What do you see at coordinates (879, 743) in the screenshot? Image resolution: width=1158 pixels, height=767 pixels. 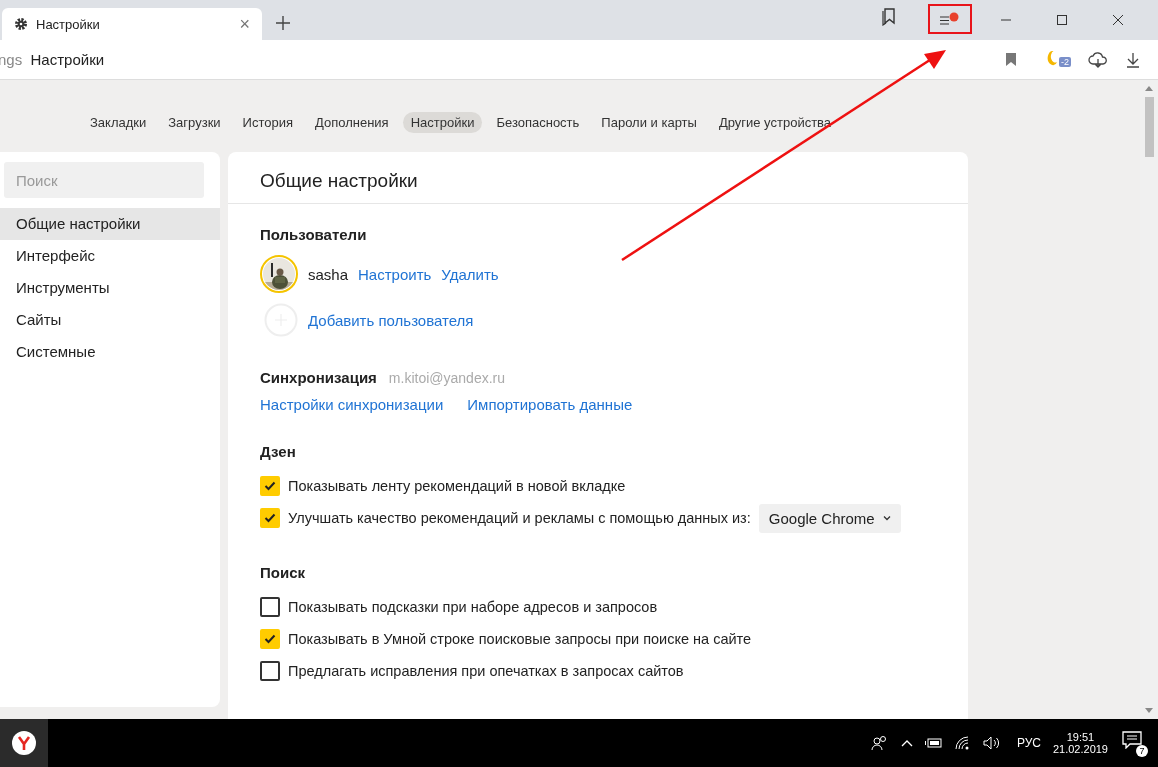 I see `people-icon` at bounding box center [879, 743].